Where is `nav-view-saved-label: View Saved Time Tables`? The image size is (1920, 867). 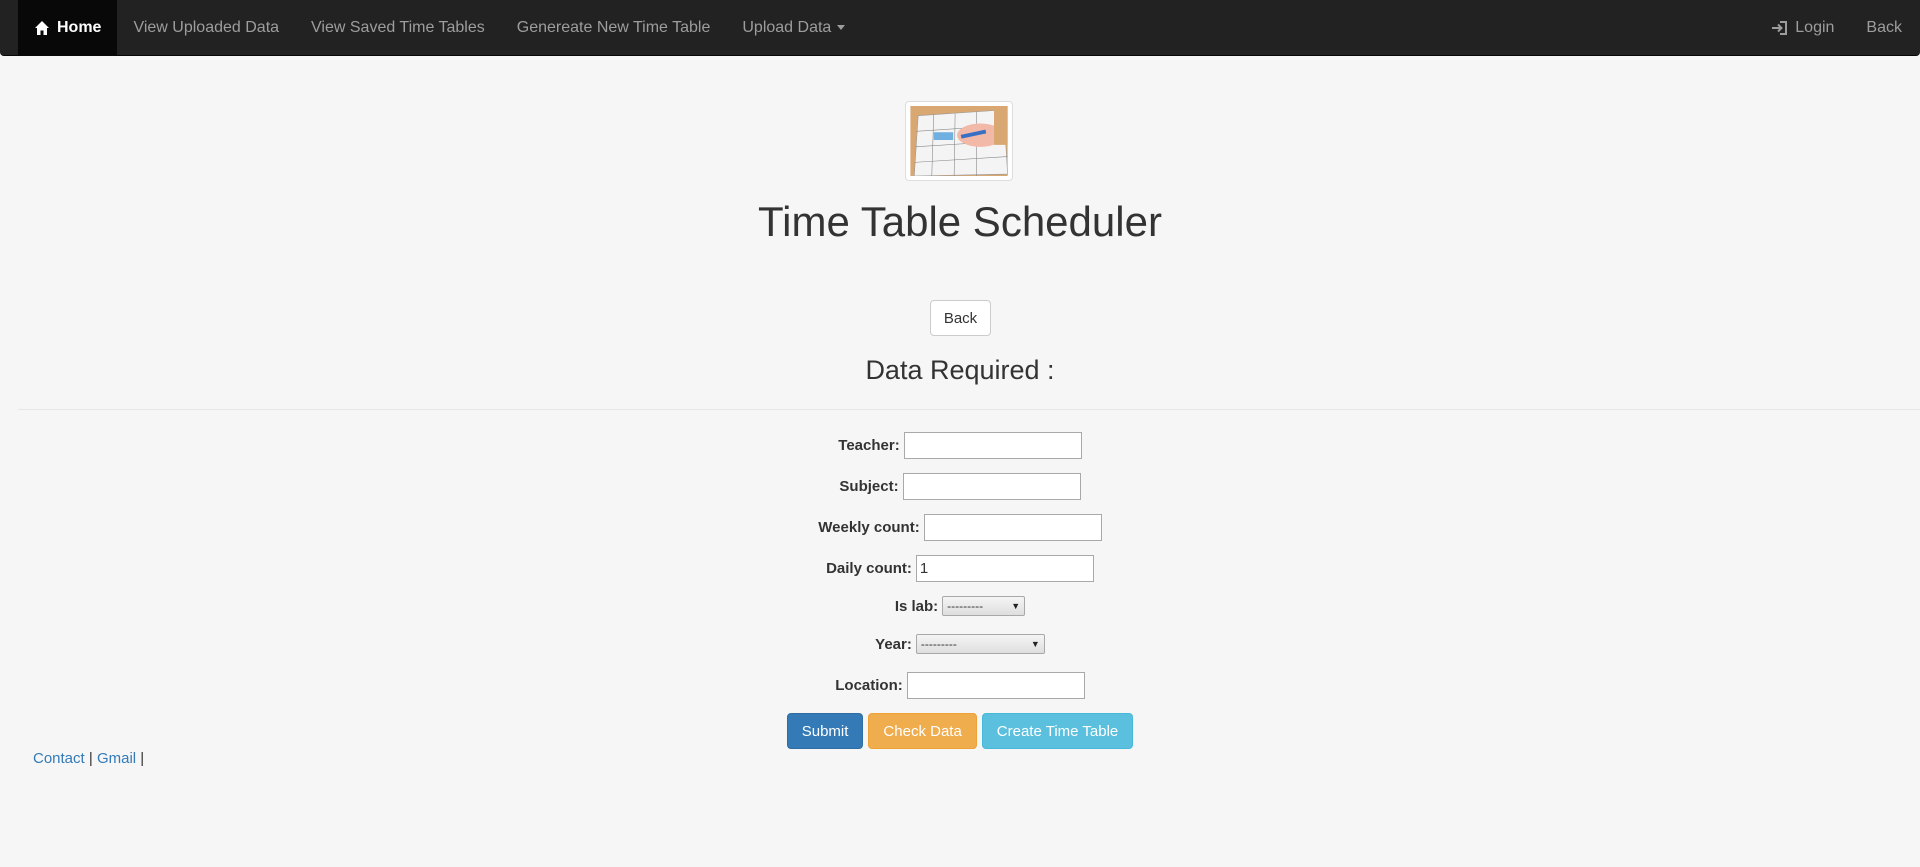 nav-view-saved-label: View Saved Time Tables is located at coordinates (398, 27).